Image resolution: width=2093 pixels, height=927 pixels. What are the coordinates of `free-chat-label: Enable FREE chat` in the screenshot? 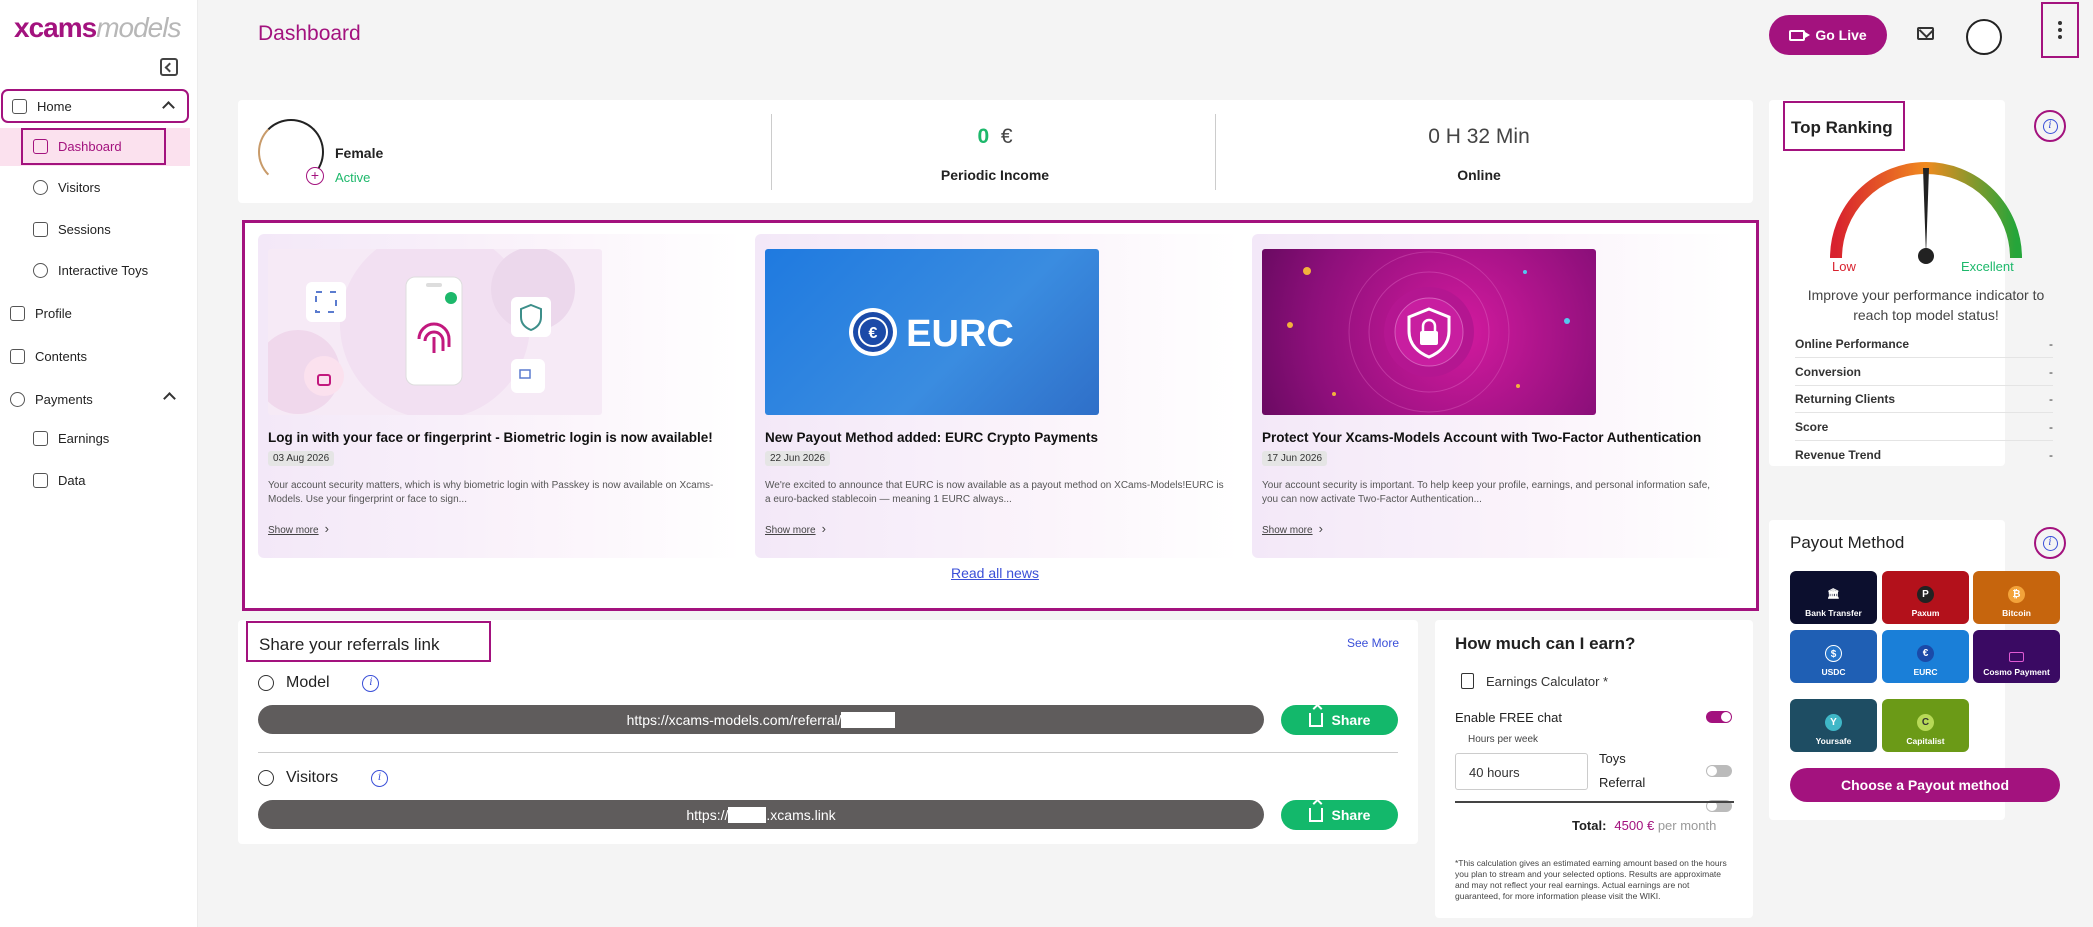 It's located at (1508, 717).